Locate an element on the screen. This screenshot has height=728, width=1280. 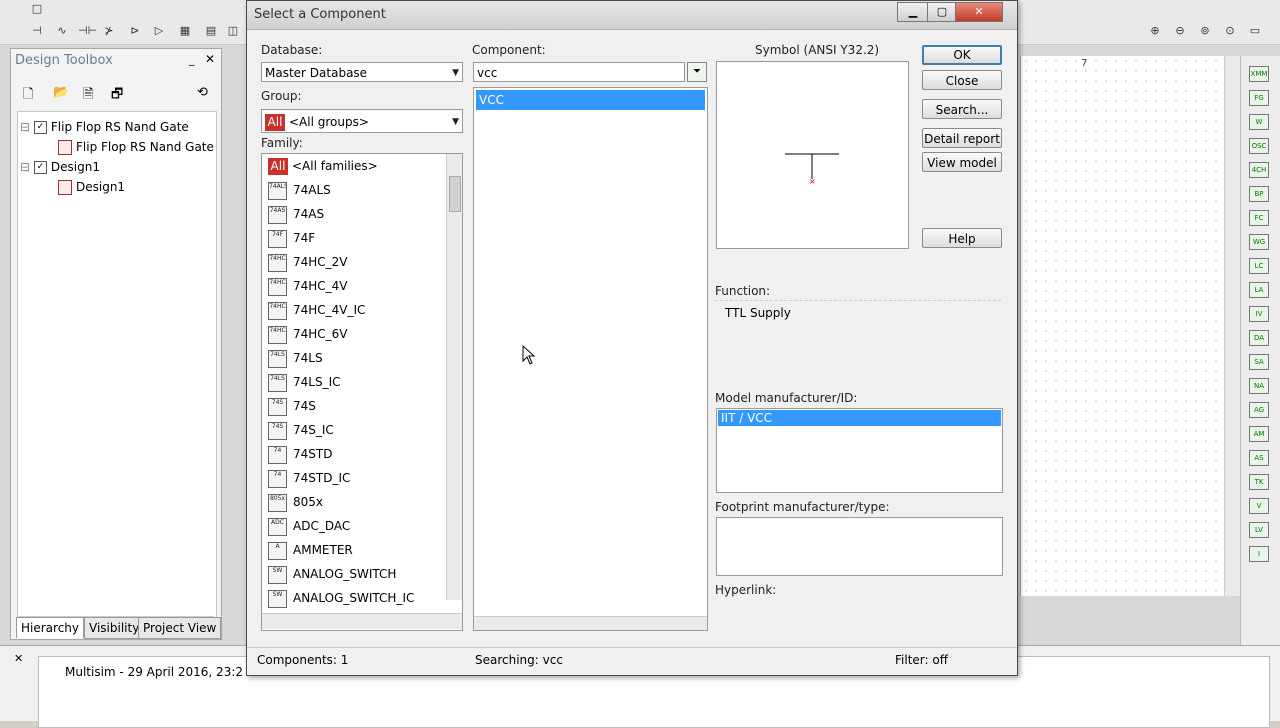
detail-report-button: Detail report is located at coordinates (962, 138).